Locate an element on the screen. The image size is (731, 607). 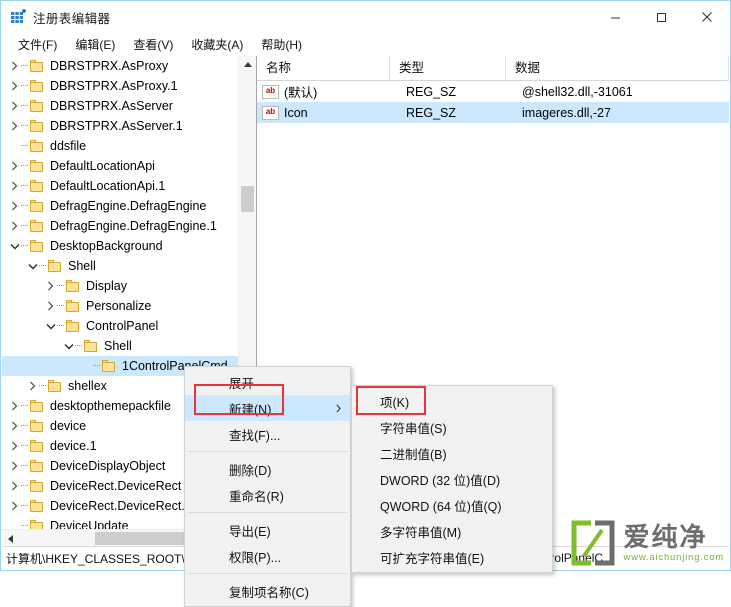
column-header-name: 名称 is located at coordinates (323, 68).